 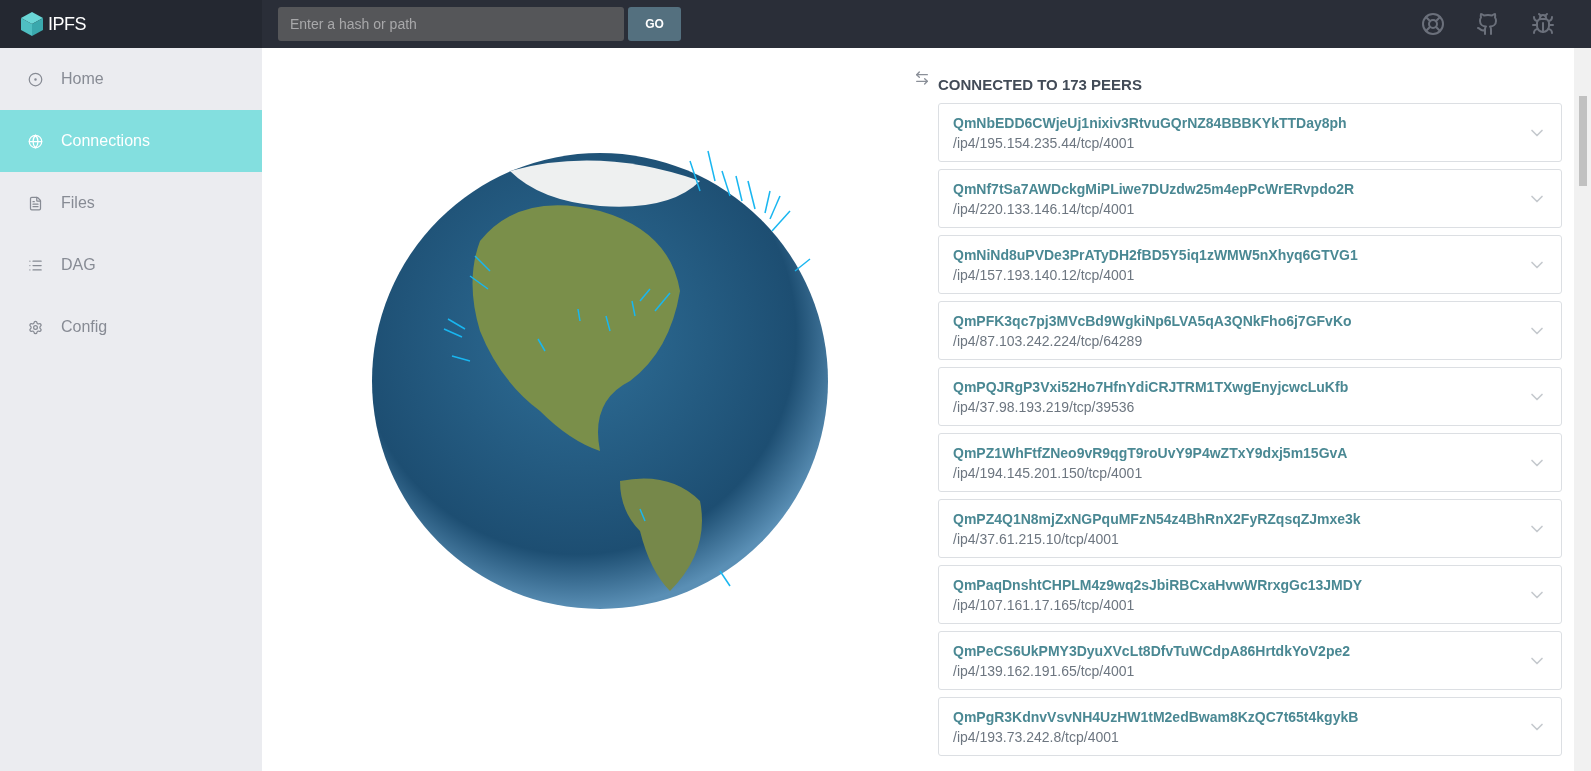 I want to click on peer-address: /ip4/195.154.235.44/tcp/4001, so click(x=1044, y=142).